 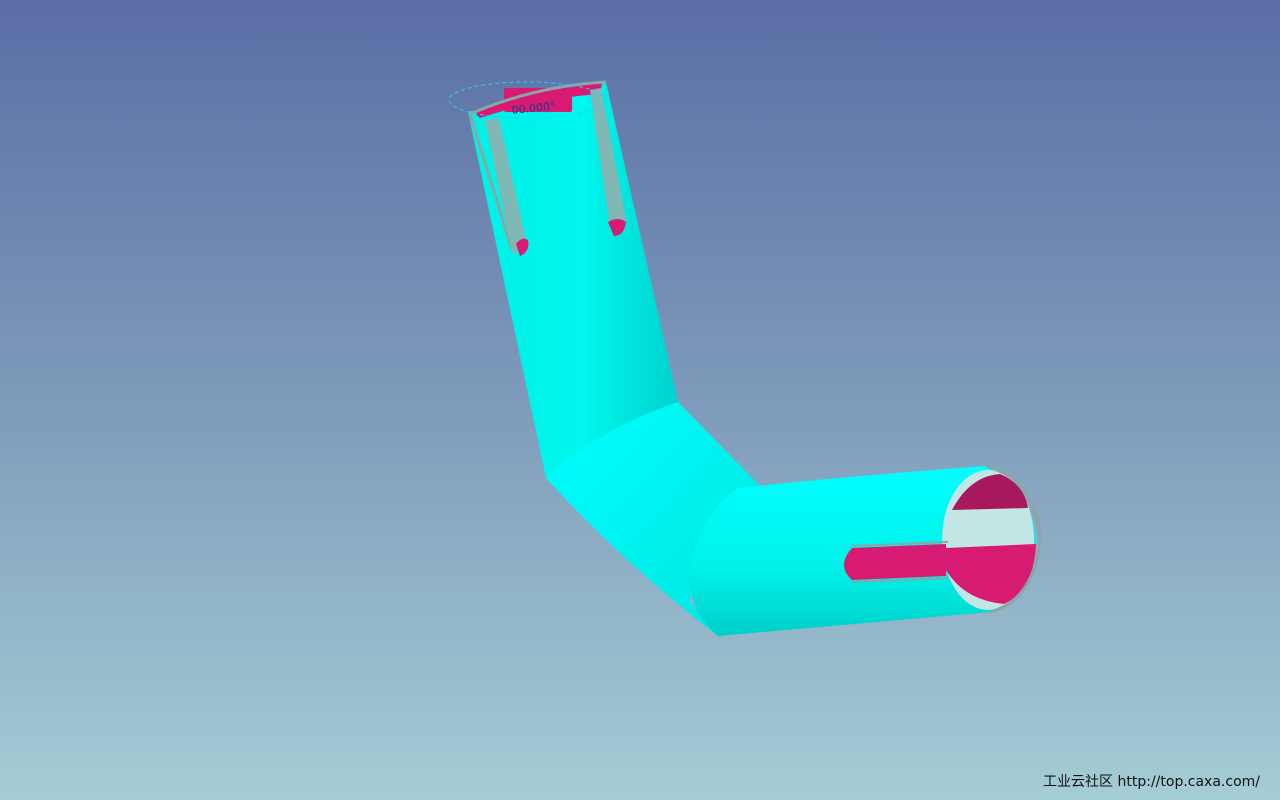 I want to click on watermark: 工业云社区 http://top.caxa.com/, so click(x=1151, y=782).